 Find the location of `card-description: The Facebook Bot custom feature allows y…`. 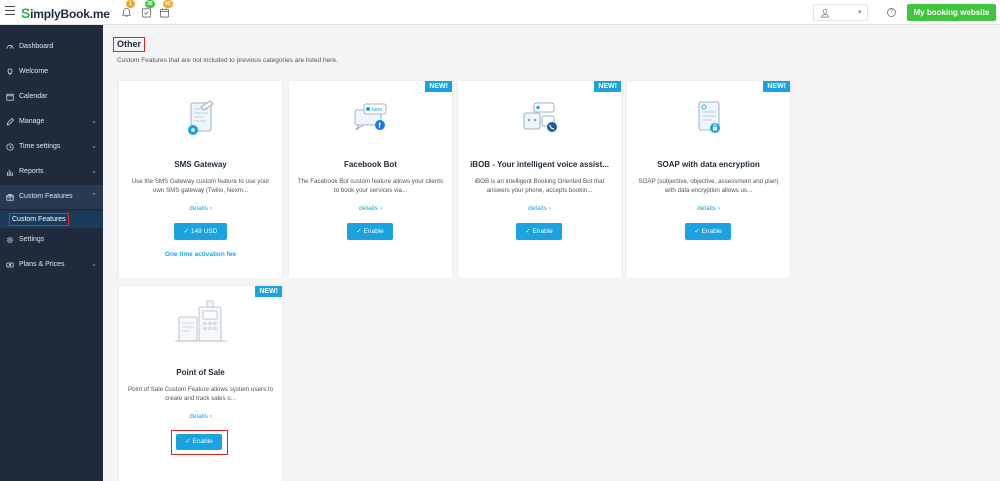

card-description: The Facebook Bot custom feature allows y… is located at coordinates (370, 186).